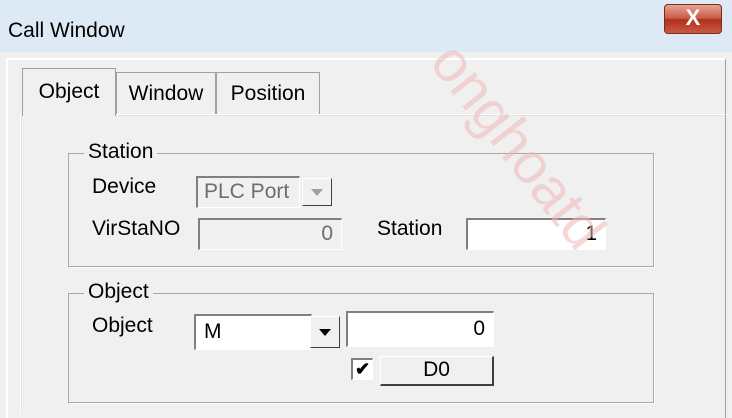 This screenshot has width=732, height=418. I want to click on device-dropdown-button, so click(317, 192).